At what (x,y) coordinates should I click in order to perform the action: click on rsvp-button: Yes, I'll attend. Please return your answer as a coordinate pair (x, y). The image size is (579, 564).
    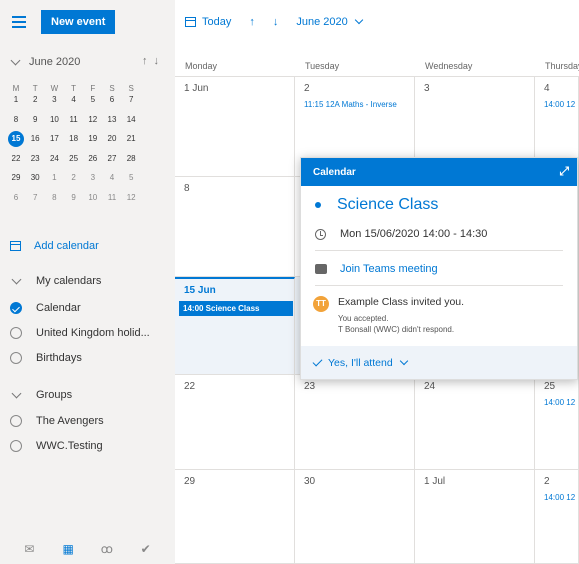
    Looking at the image, I should click on (439, 362).